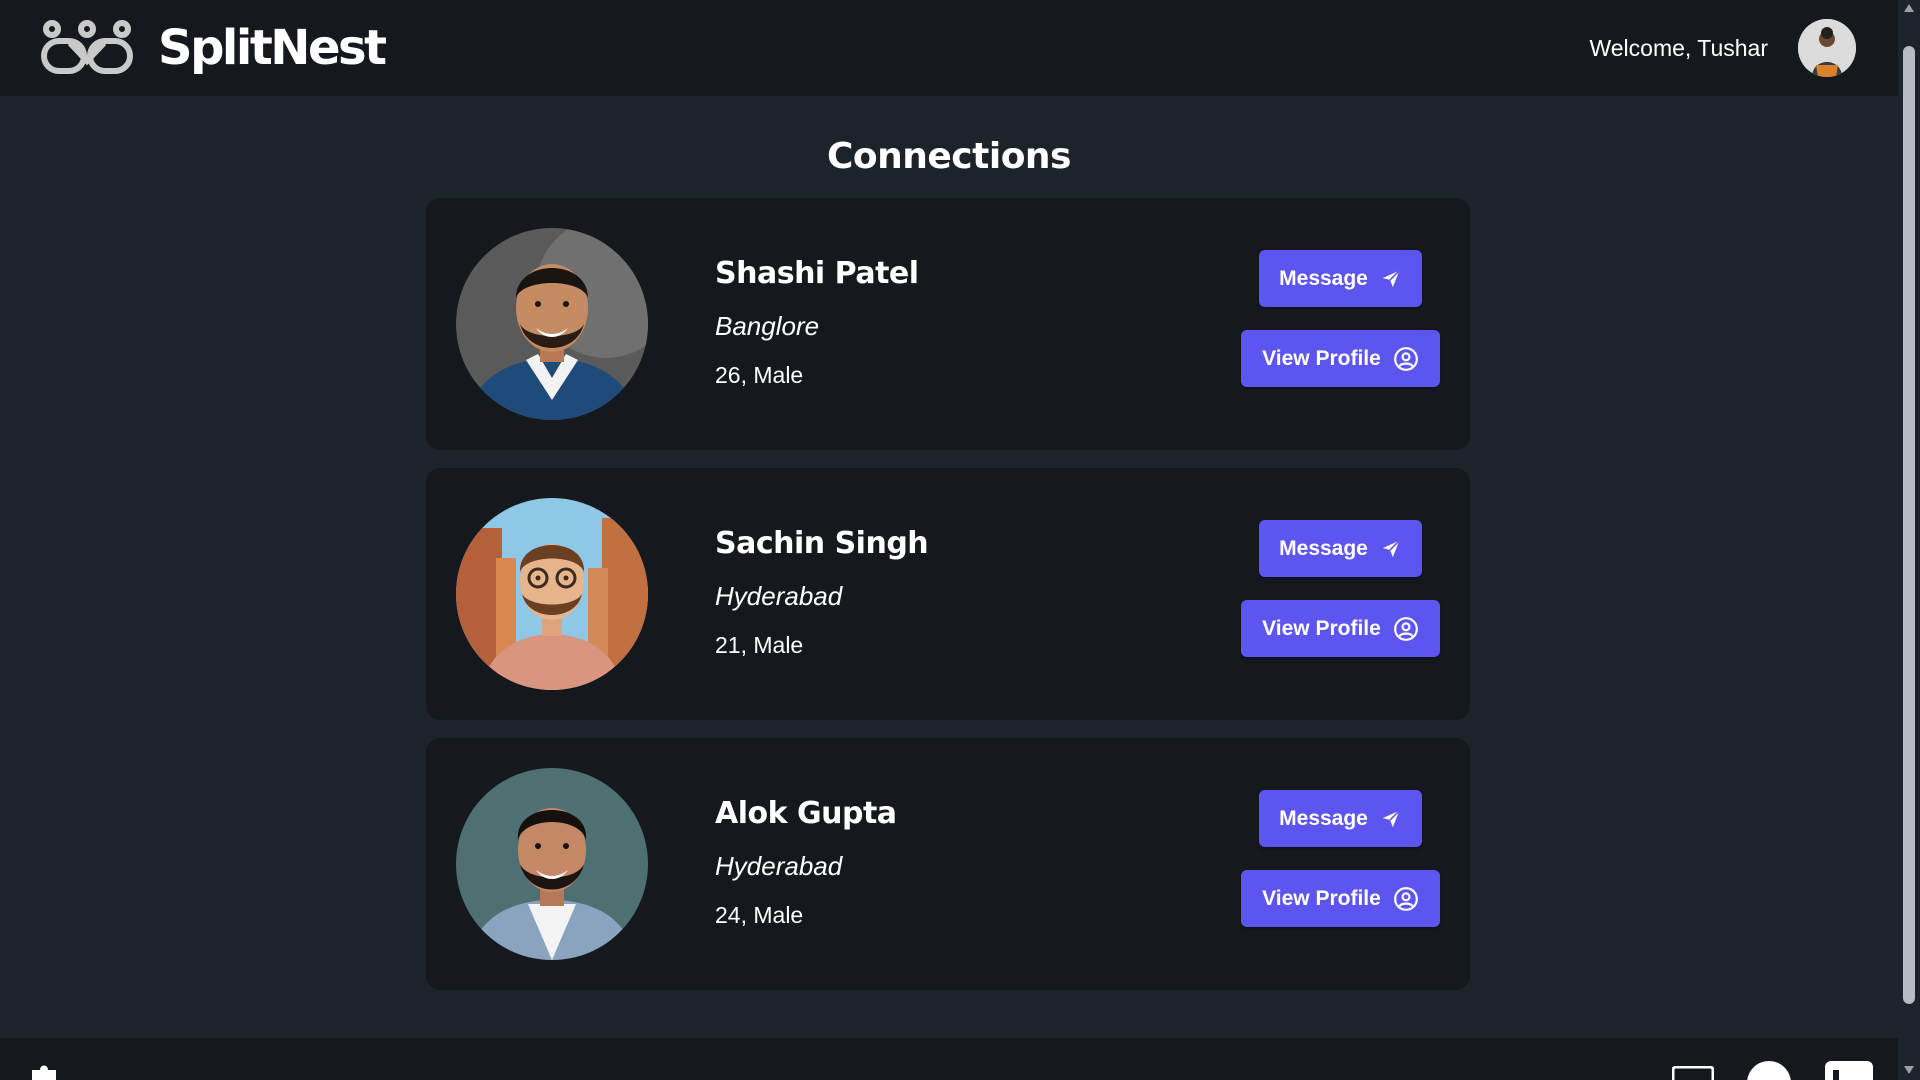 This screenshot has height=1080, width=1920. I want to click on scrollbar-thumb, so click(1909, 525).